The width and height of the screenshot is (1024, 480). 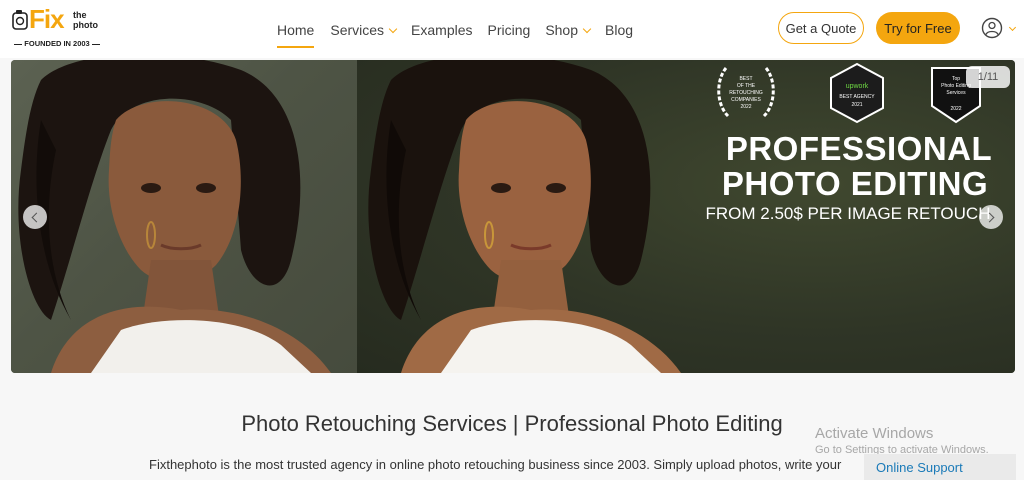 I want to click on nav-item-label: Blog, so click(x=619, y=30).